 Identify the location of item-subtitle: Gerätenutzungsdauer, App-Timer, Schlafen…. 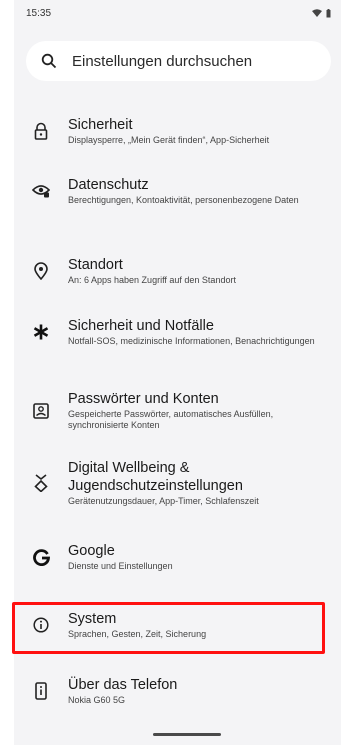
(163, 501).